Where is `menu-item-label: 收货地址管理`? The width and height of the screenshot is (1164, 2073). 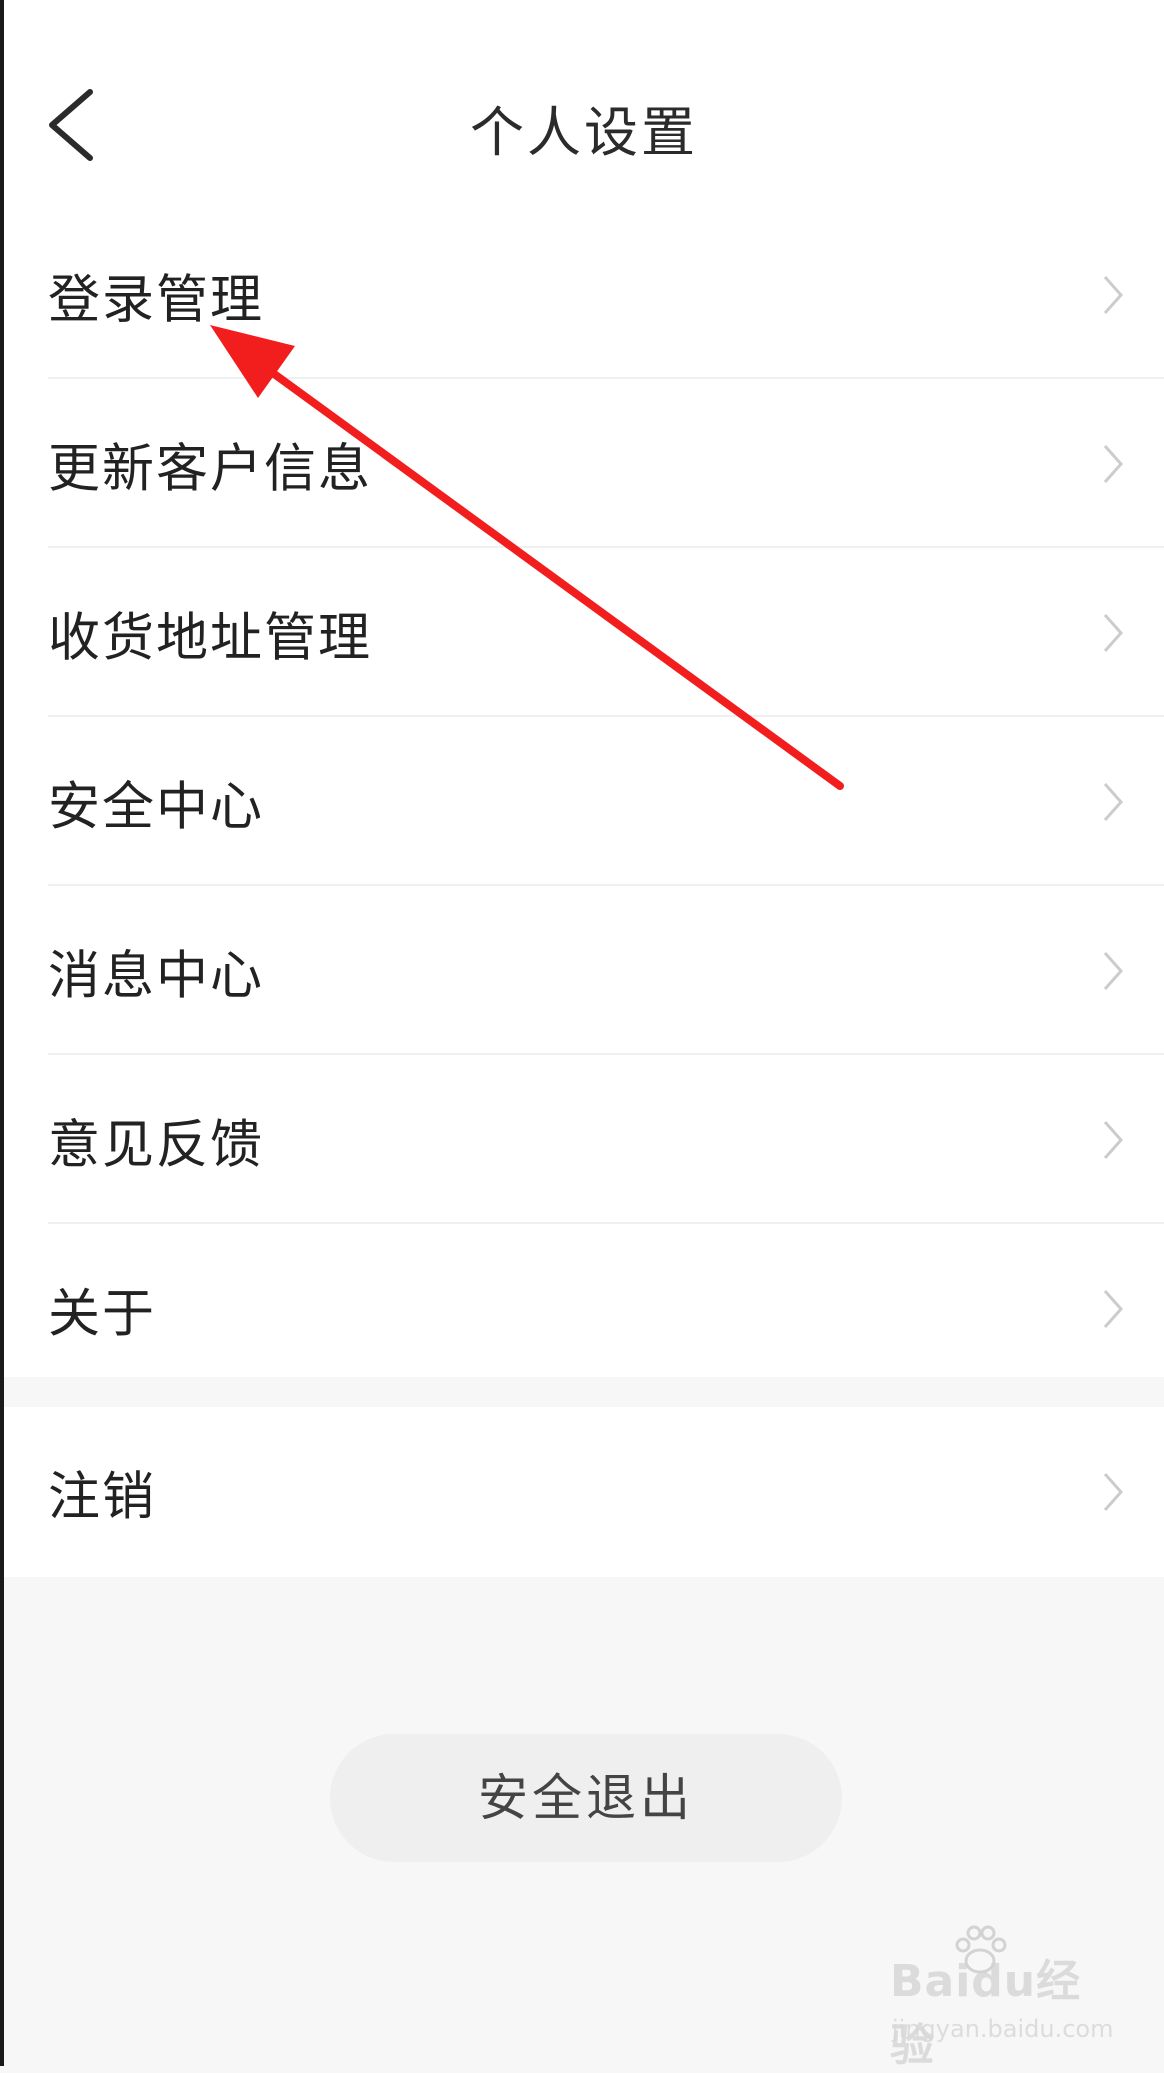
menu-item-label: 收货地址管理 is located at coordinates (210, 638).